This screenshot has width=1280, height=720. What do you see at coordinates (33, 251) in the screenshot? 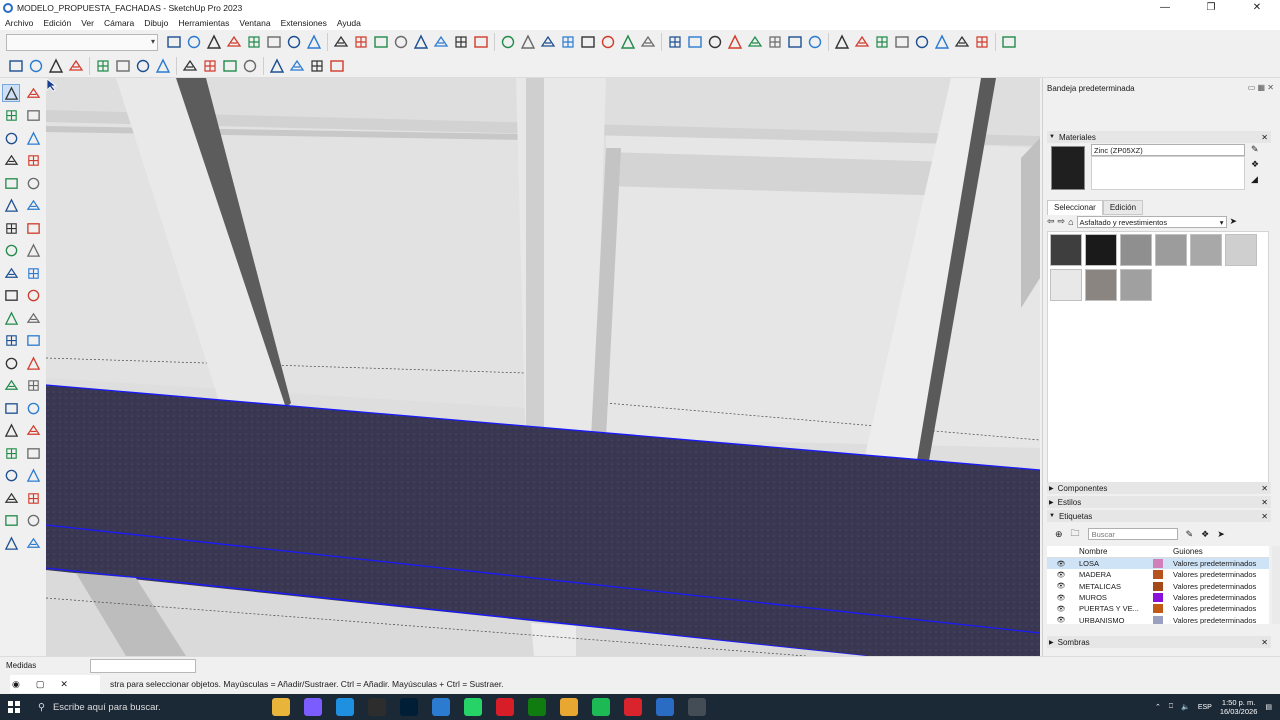
I see `two-point-arc-icon` at bounding box center [33, 251].